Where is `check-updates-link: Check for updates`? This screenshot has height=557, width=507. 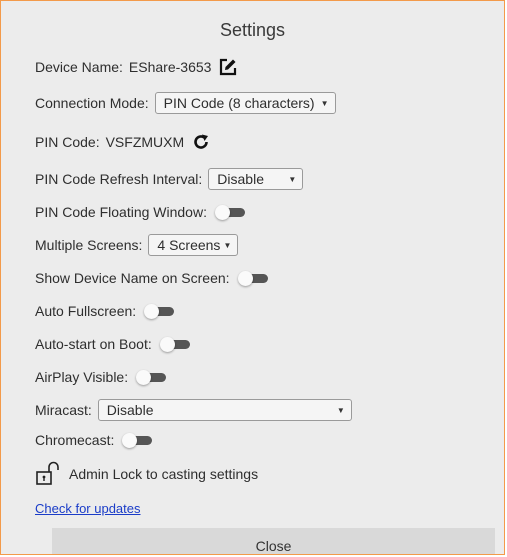
check-updates-link: Check for updates is located at coordinates (88, 508).